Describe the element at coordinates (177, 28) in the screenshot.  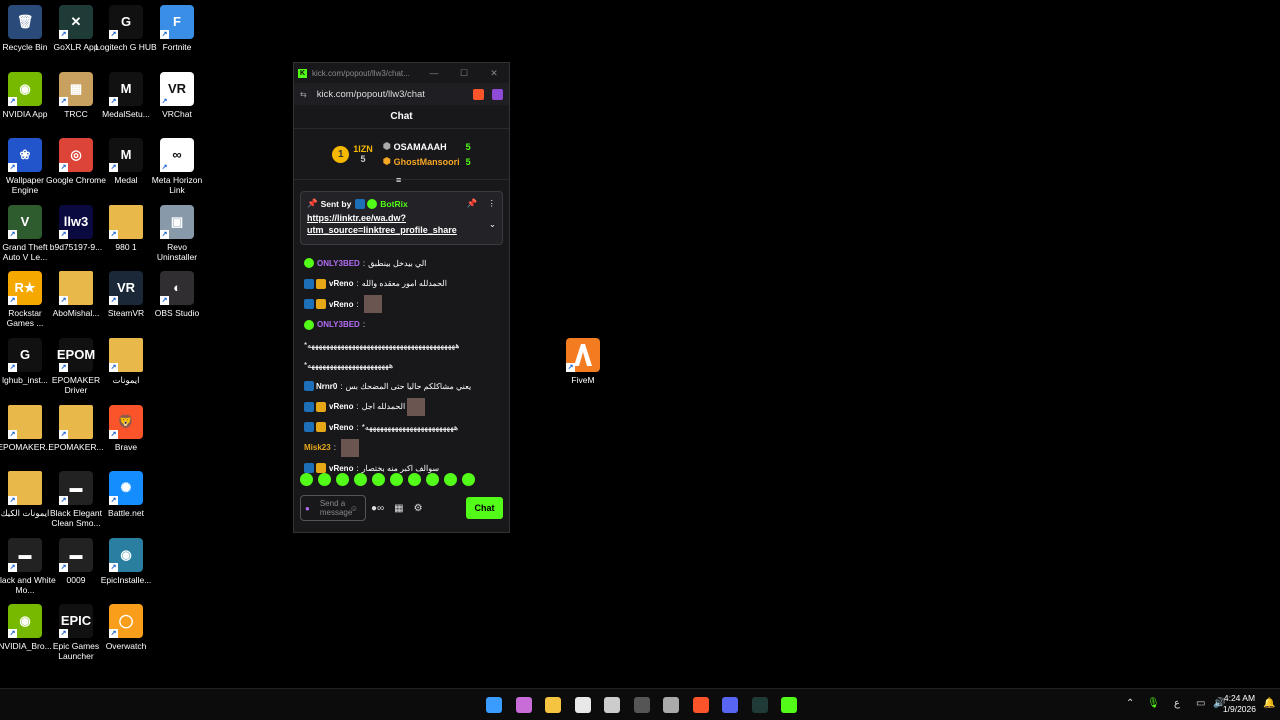
I see `desktop-icon: F ↗ Fortnite` at that location.